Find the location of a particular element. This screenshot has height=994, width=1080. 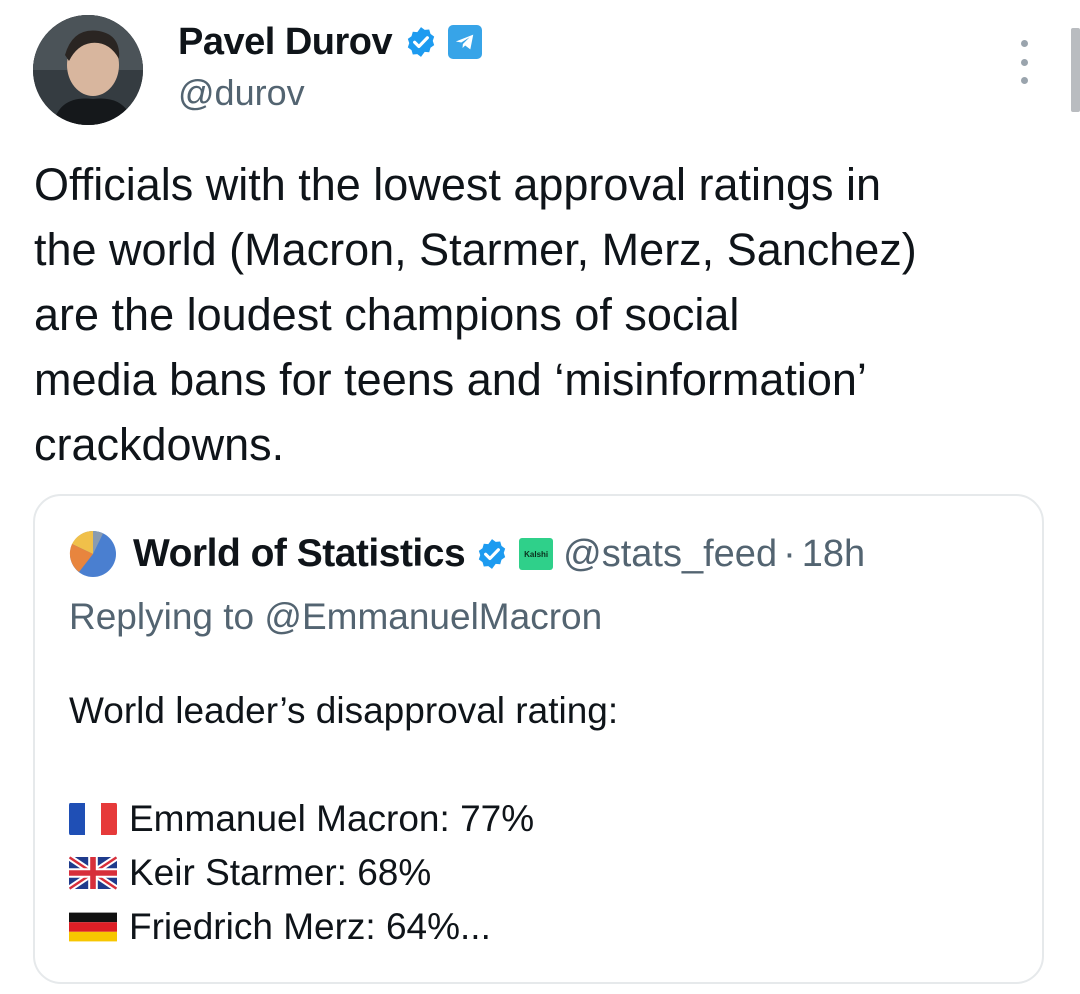

kalshi-affiliate-icon: Kalshi is located at coordinates (536, 554).